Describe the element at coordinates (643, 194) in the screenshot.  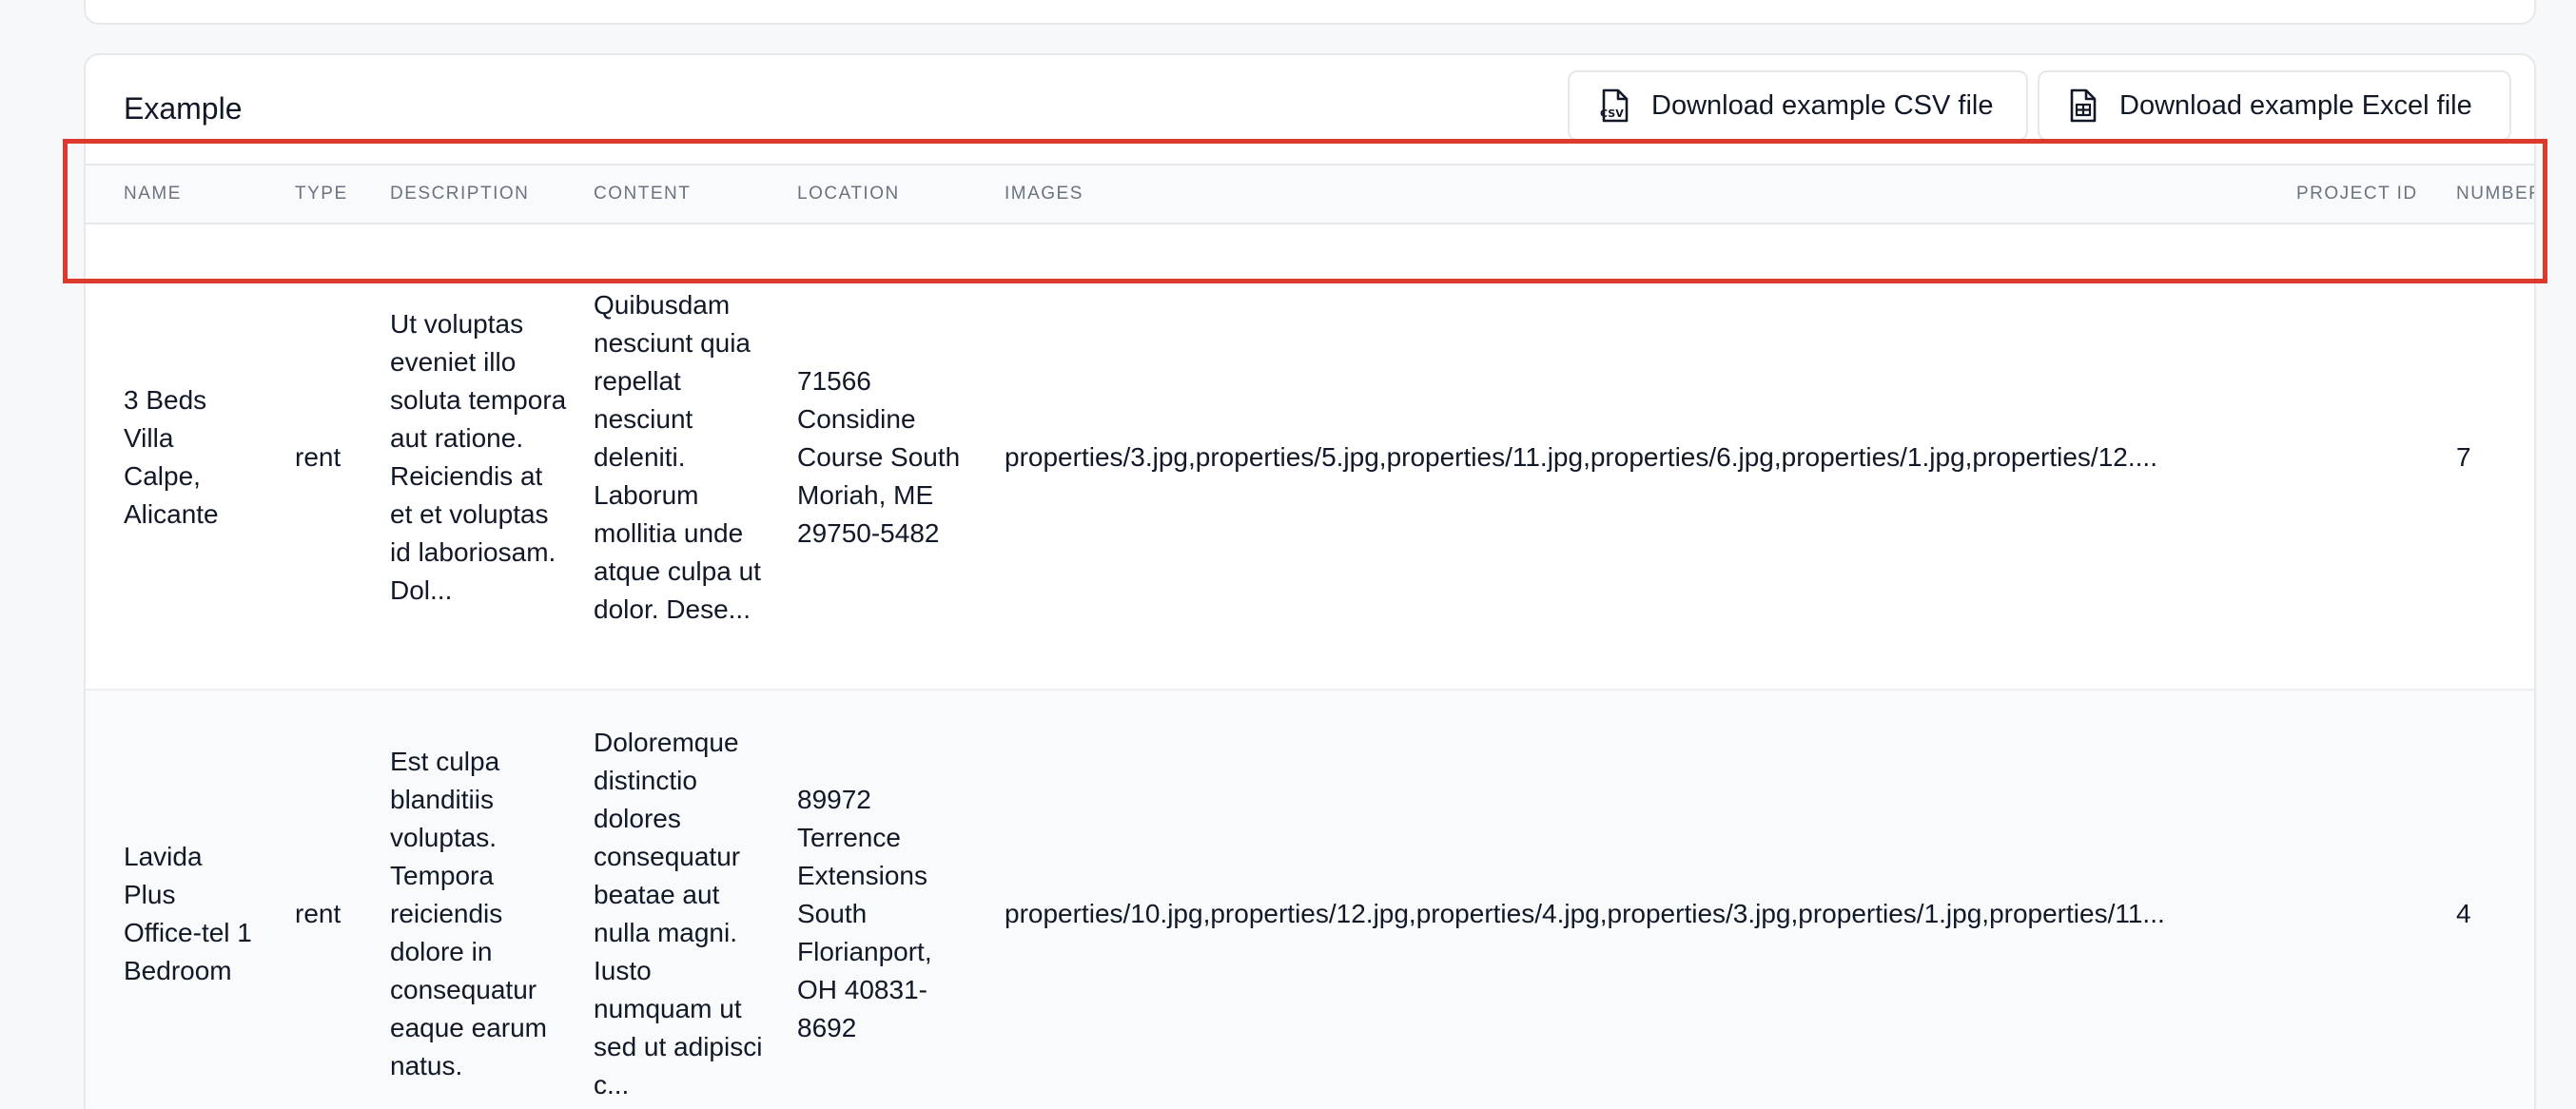
I see `column-header-content: Content` at that location.